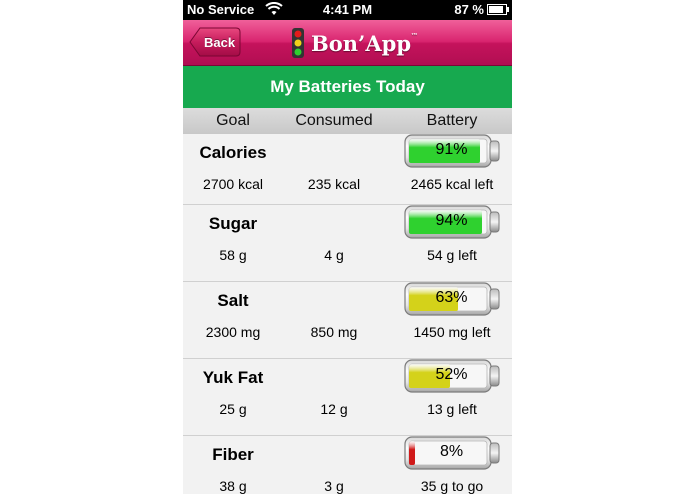 The height and width of the screenshot is (494, 695). Describe the element at coordinates (452, 486) in the screenshot. I see `remaining-value: 35 g to go` at that location.